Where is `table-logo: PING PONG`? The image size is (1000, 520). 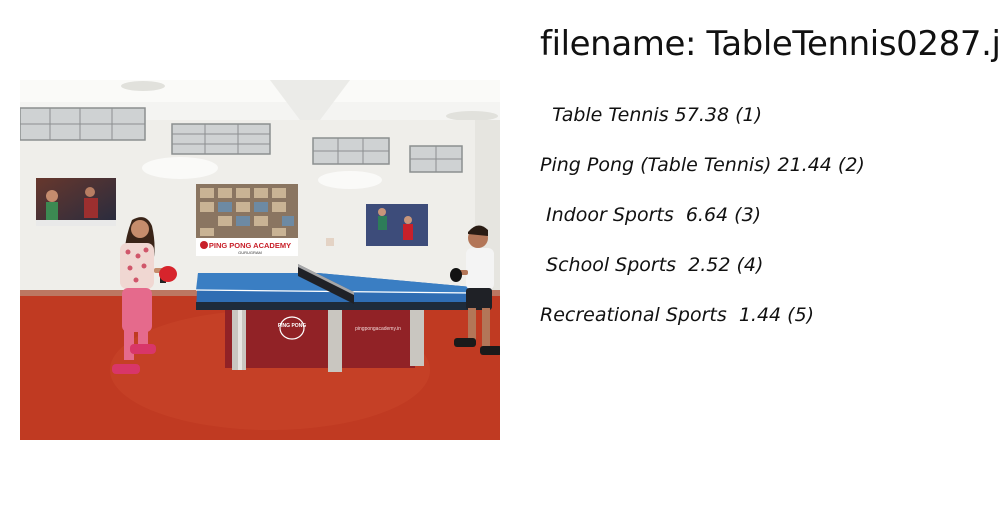 table-logo: PING PONG is located at coordinates (292, 326).